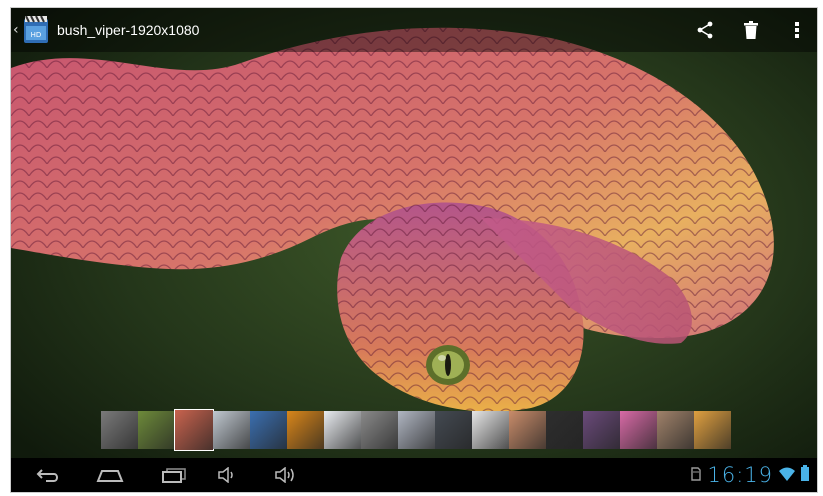  I want to click on share-icon, so click(705, 30).